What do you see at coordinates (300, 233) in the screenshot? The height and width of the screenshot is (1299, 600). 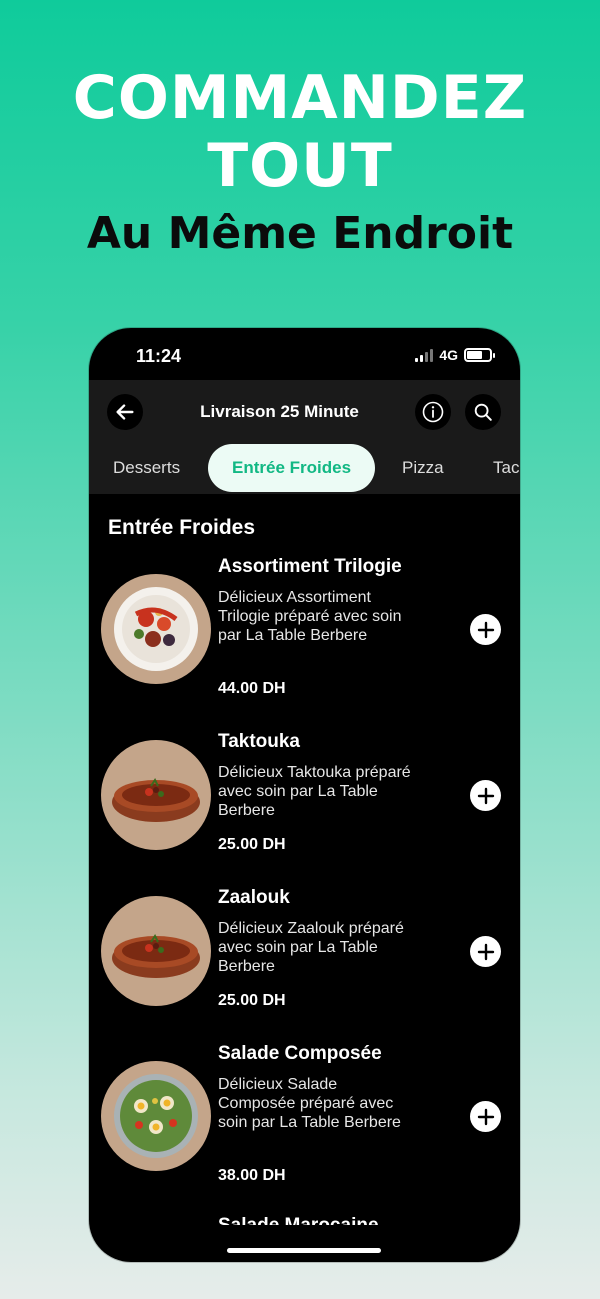 I see `headline-subtitle: Au Même Endroit` at bounding box center [300, 233].